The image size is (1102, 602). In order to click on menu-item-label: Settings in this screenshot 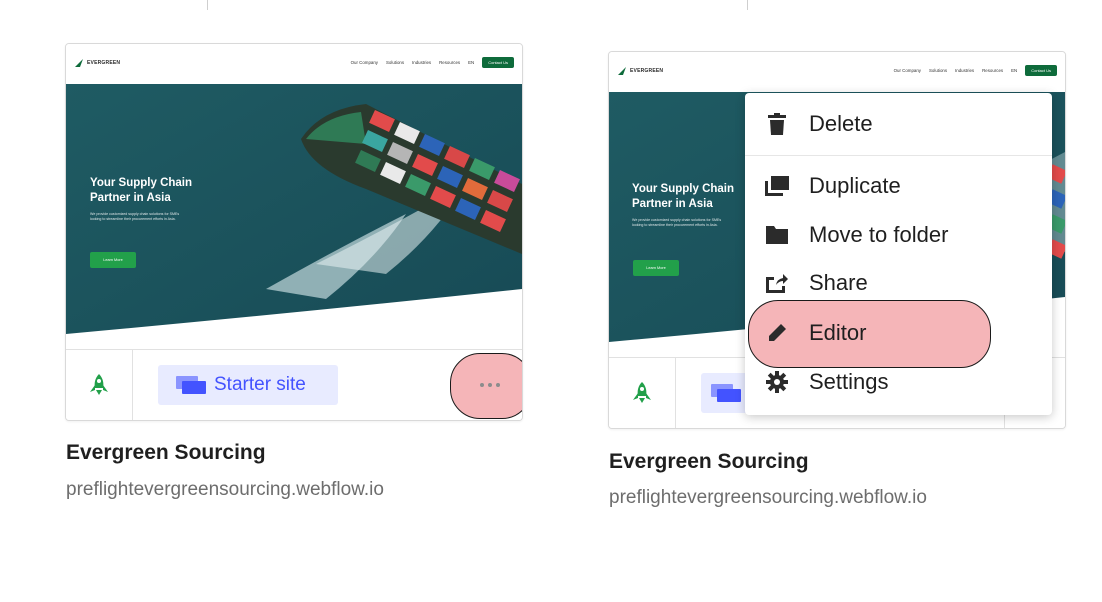, I will do `click(849, 381)`.